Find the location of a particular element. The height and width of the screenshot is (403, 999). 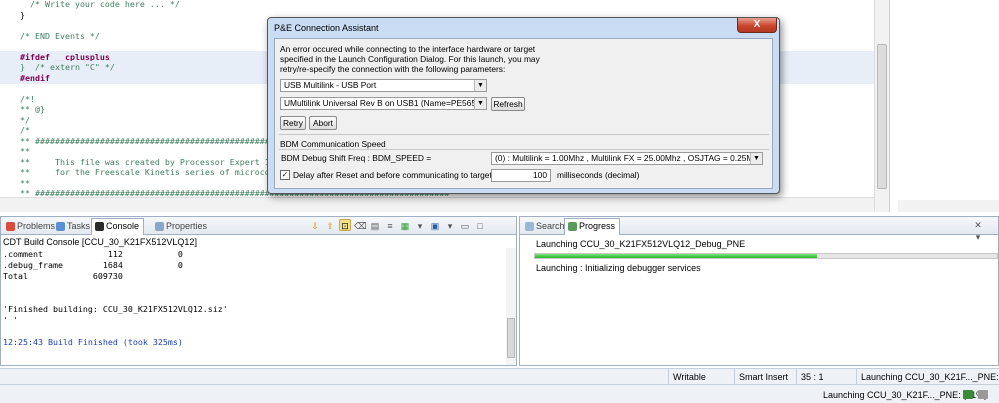

console-icon is located at coordinates (99, 226).